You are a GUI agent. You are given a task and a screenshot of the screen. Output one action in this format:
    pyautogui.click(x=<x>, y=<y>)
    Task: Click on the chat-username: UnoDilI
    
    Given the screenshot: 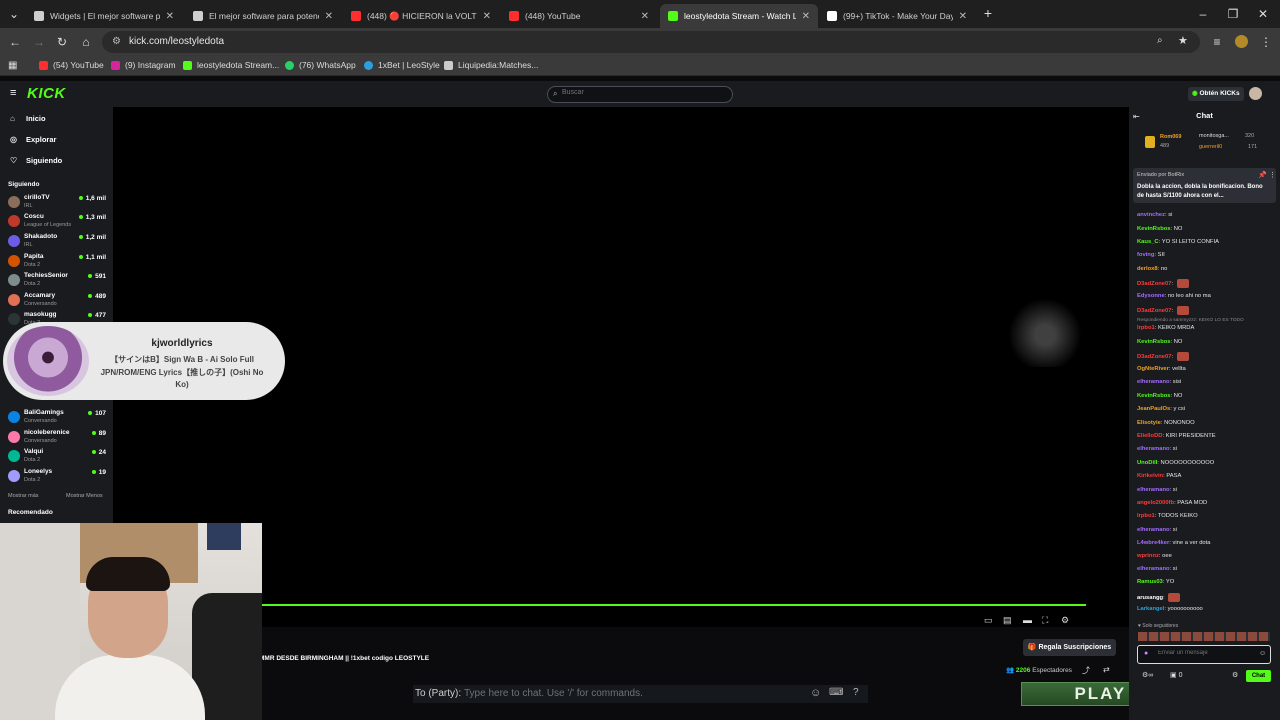 What is the action you would take?
    pyautogui.click(x=1147, y=463)
    